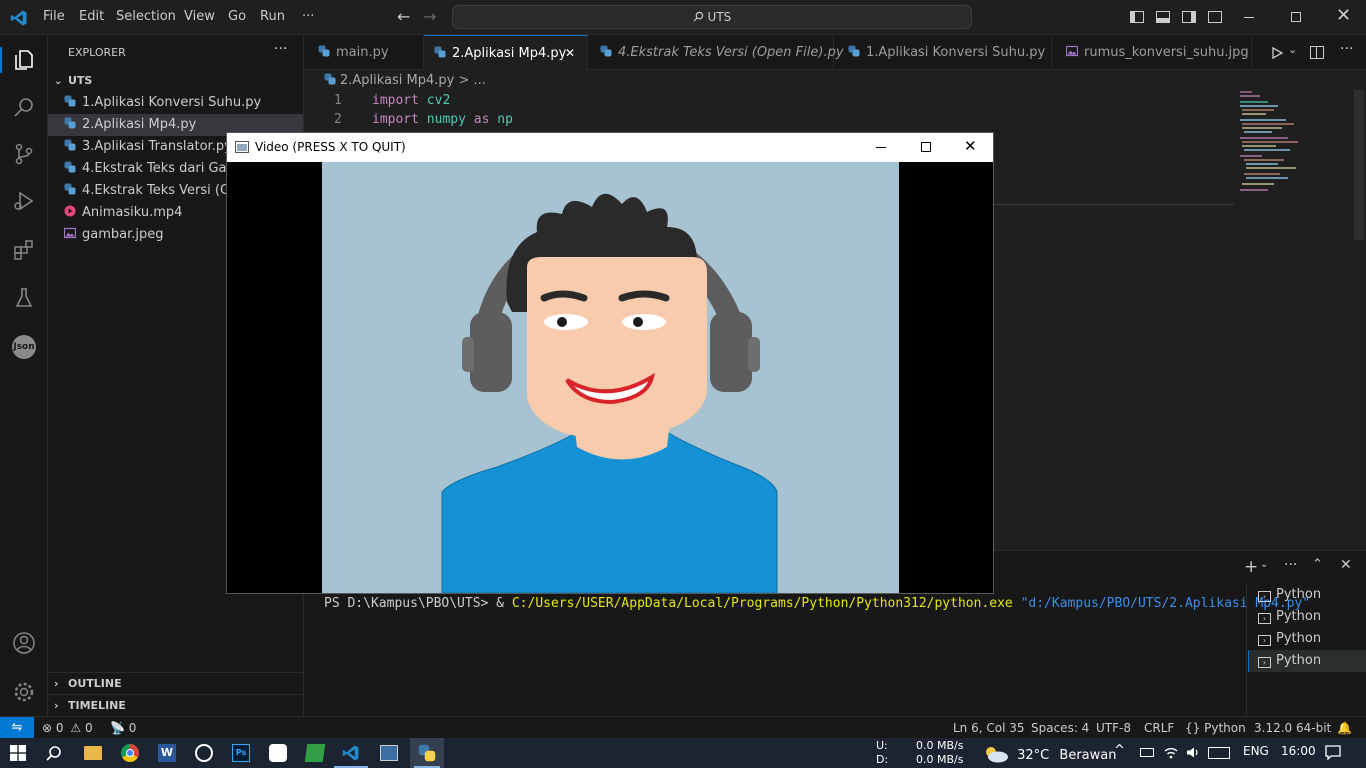 Image resolution: width=1366 pixels, height=768 pixels. Describe the element at coordinates (970, 146) in the screenshot. I see `close-icon: ✕` at that location.